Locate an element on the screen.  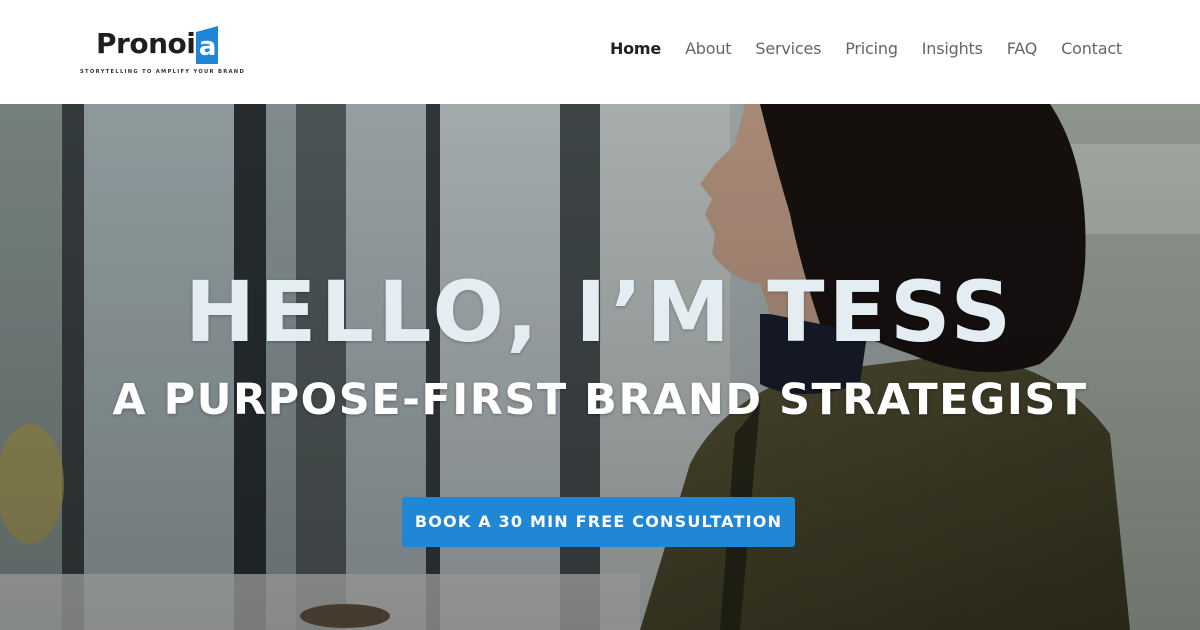
hero-subtitle: A PURPOSE-FIRST BRAND STRATEGIST is located at coordinates (600, 400).